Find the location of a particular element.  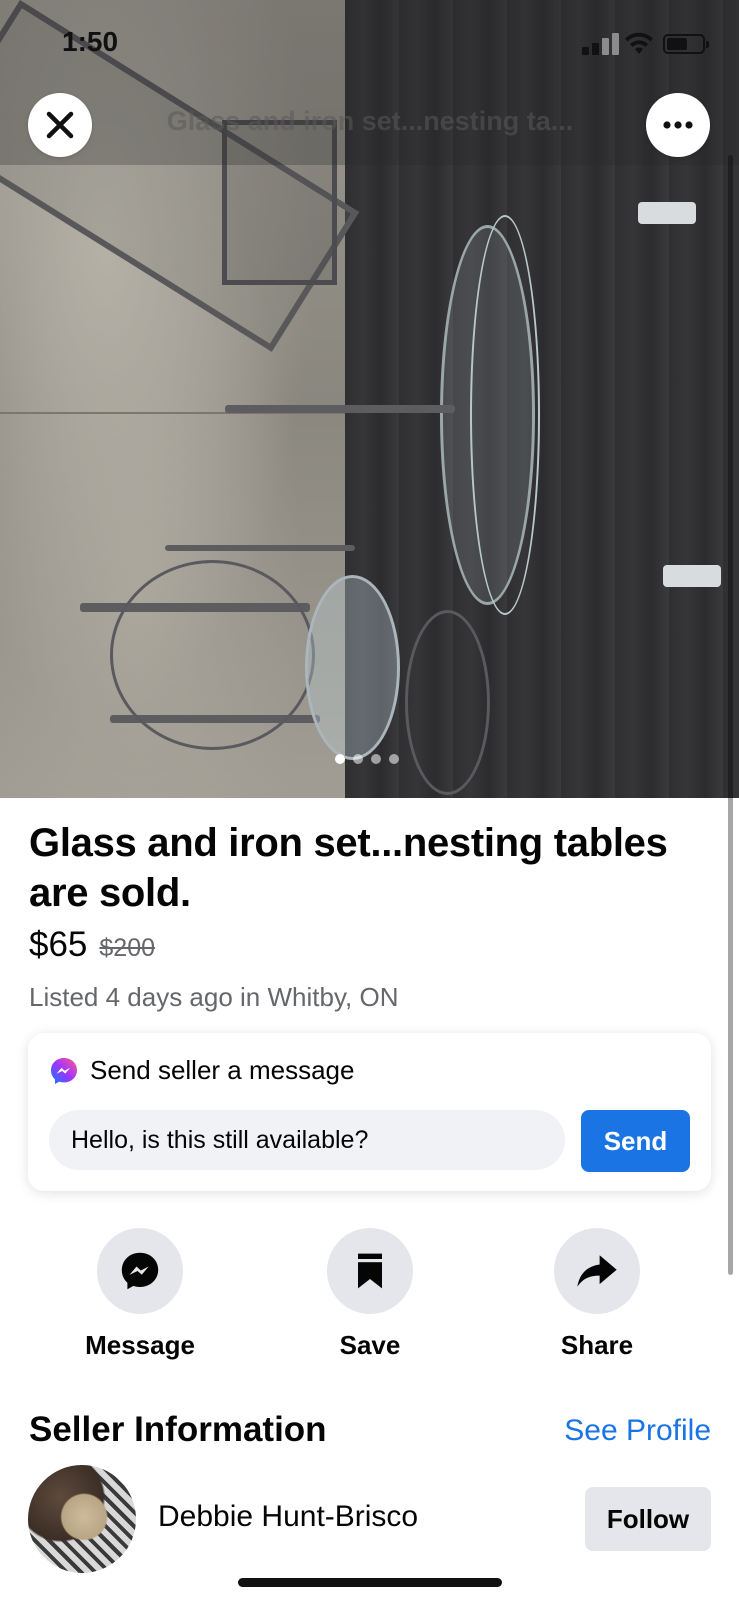

seller-section-title: Seller Information is located at coordinates (178, 1429).